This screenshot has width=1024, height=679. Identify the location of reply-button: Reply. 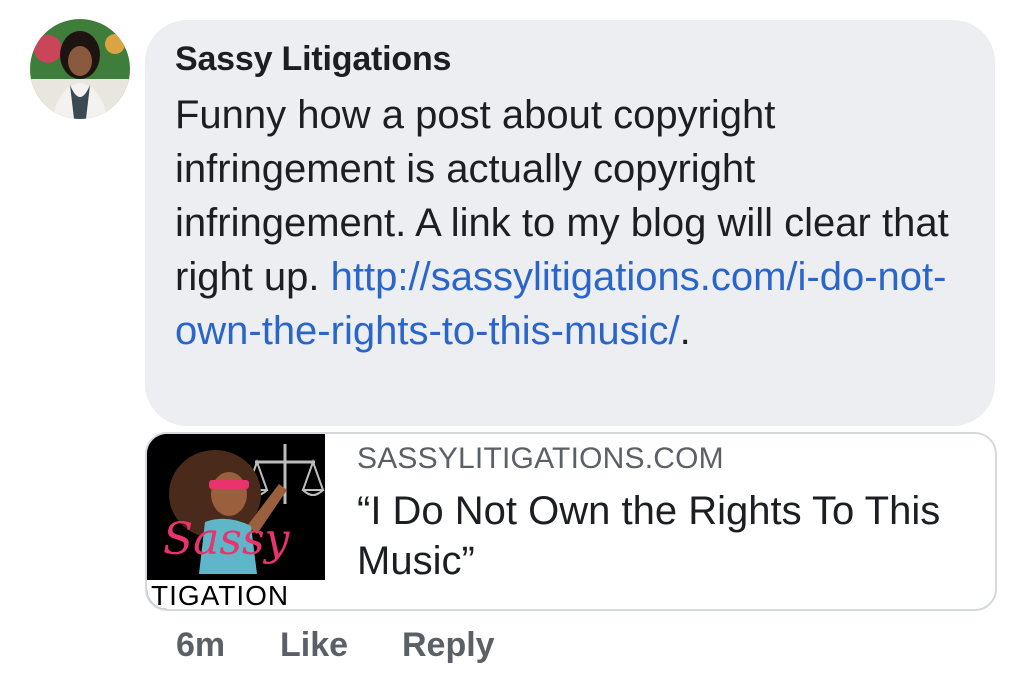
(448, 645).